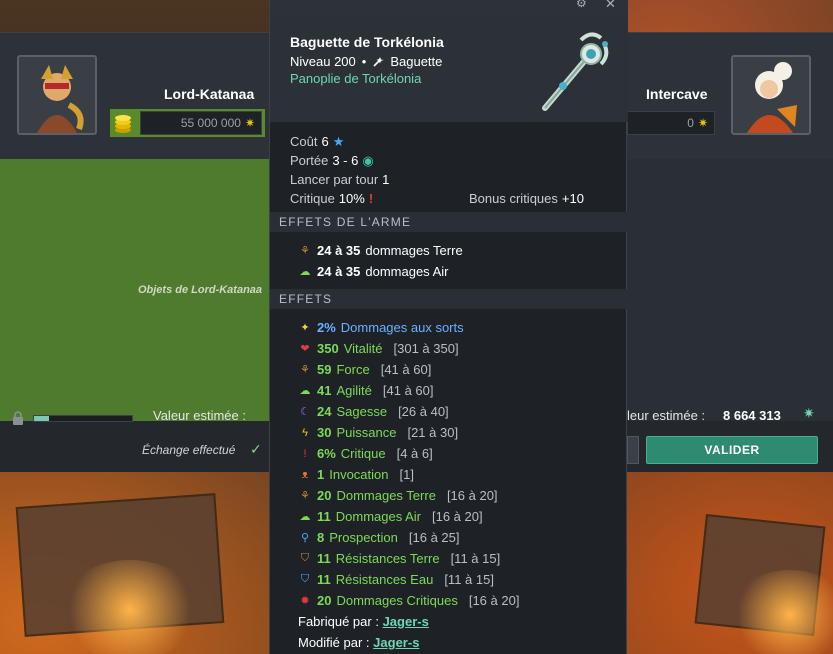 This screenshot has height=654, width=833. I want to click on effect-range: [1], so click(406, 474).